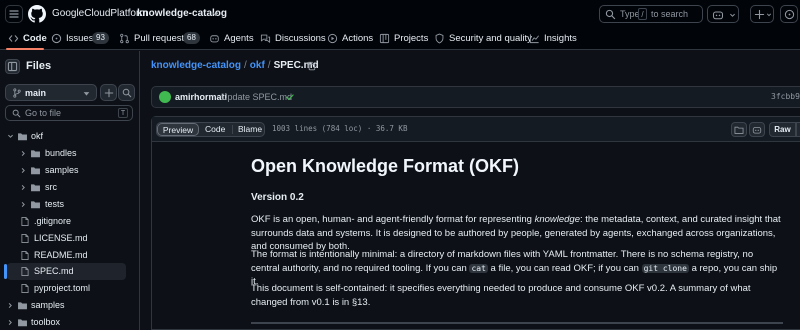 This screenshot has height=330, width=800. I want to click on tab-code: Code, so click(28, 39).